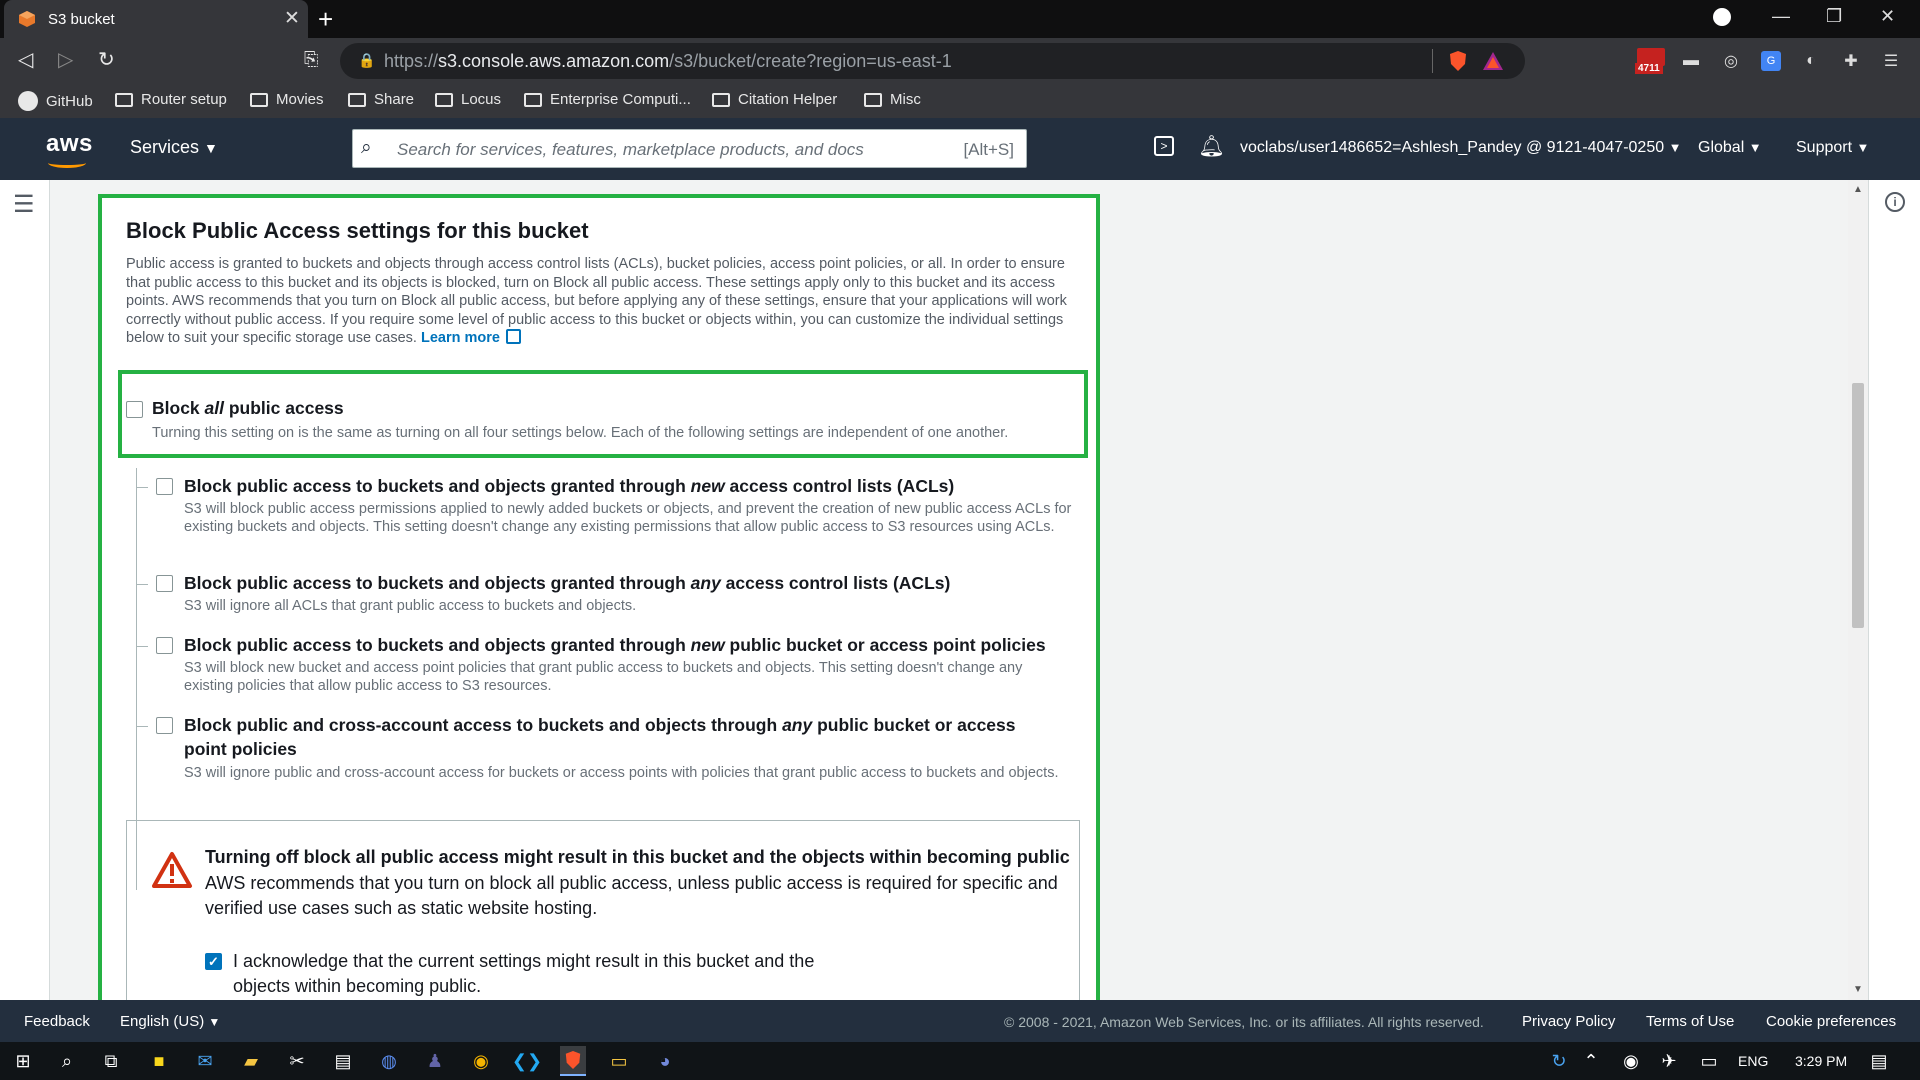  Describe the element at coordinates (134, 409) in the screenshot. I see `block-all-checkbox` at that location.